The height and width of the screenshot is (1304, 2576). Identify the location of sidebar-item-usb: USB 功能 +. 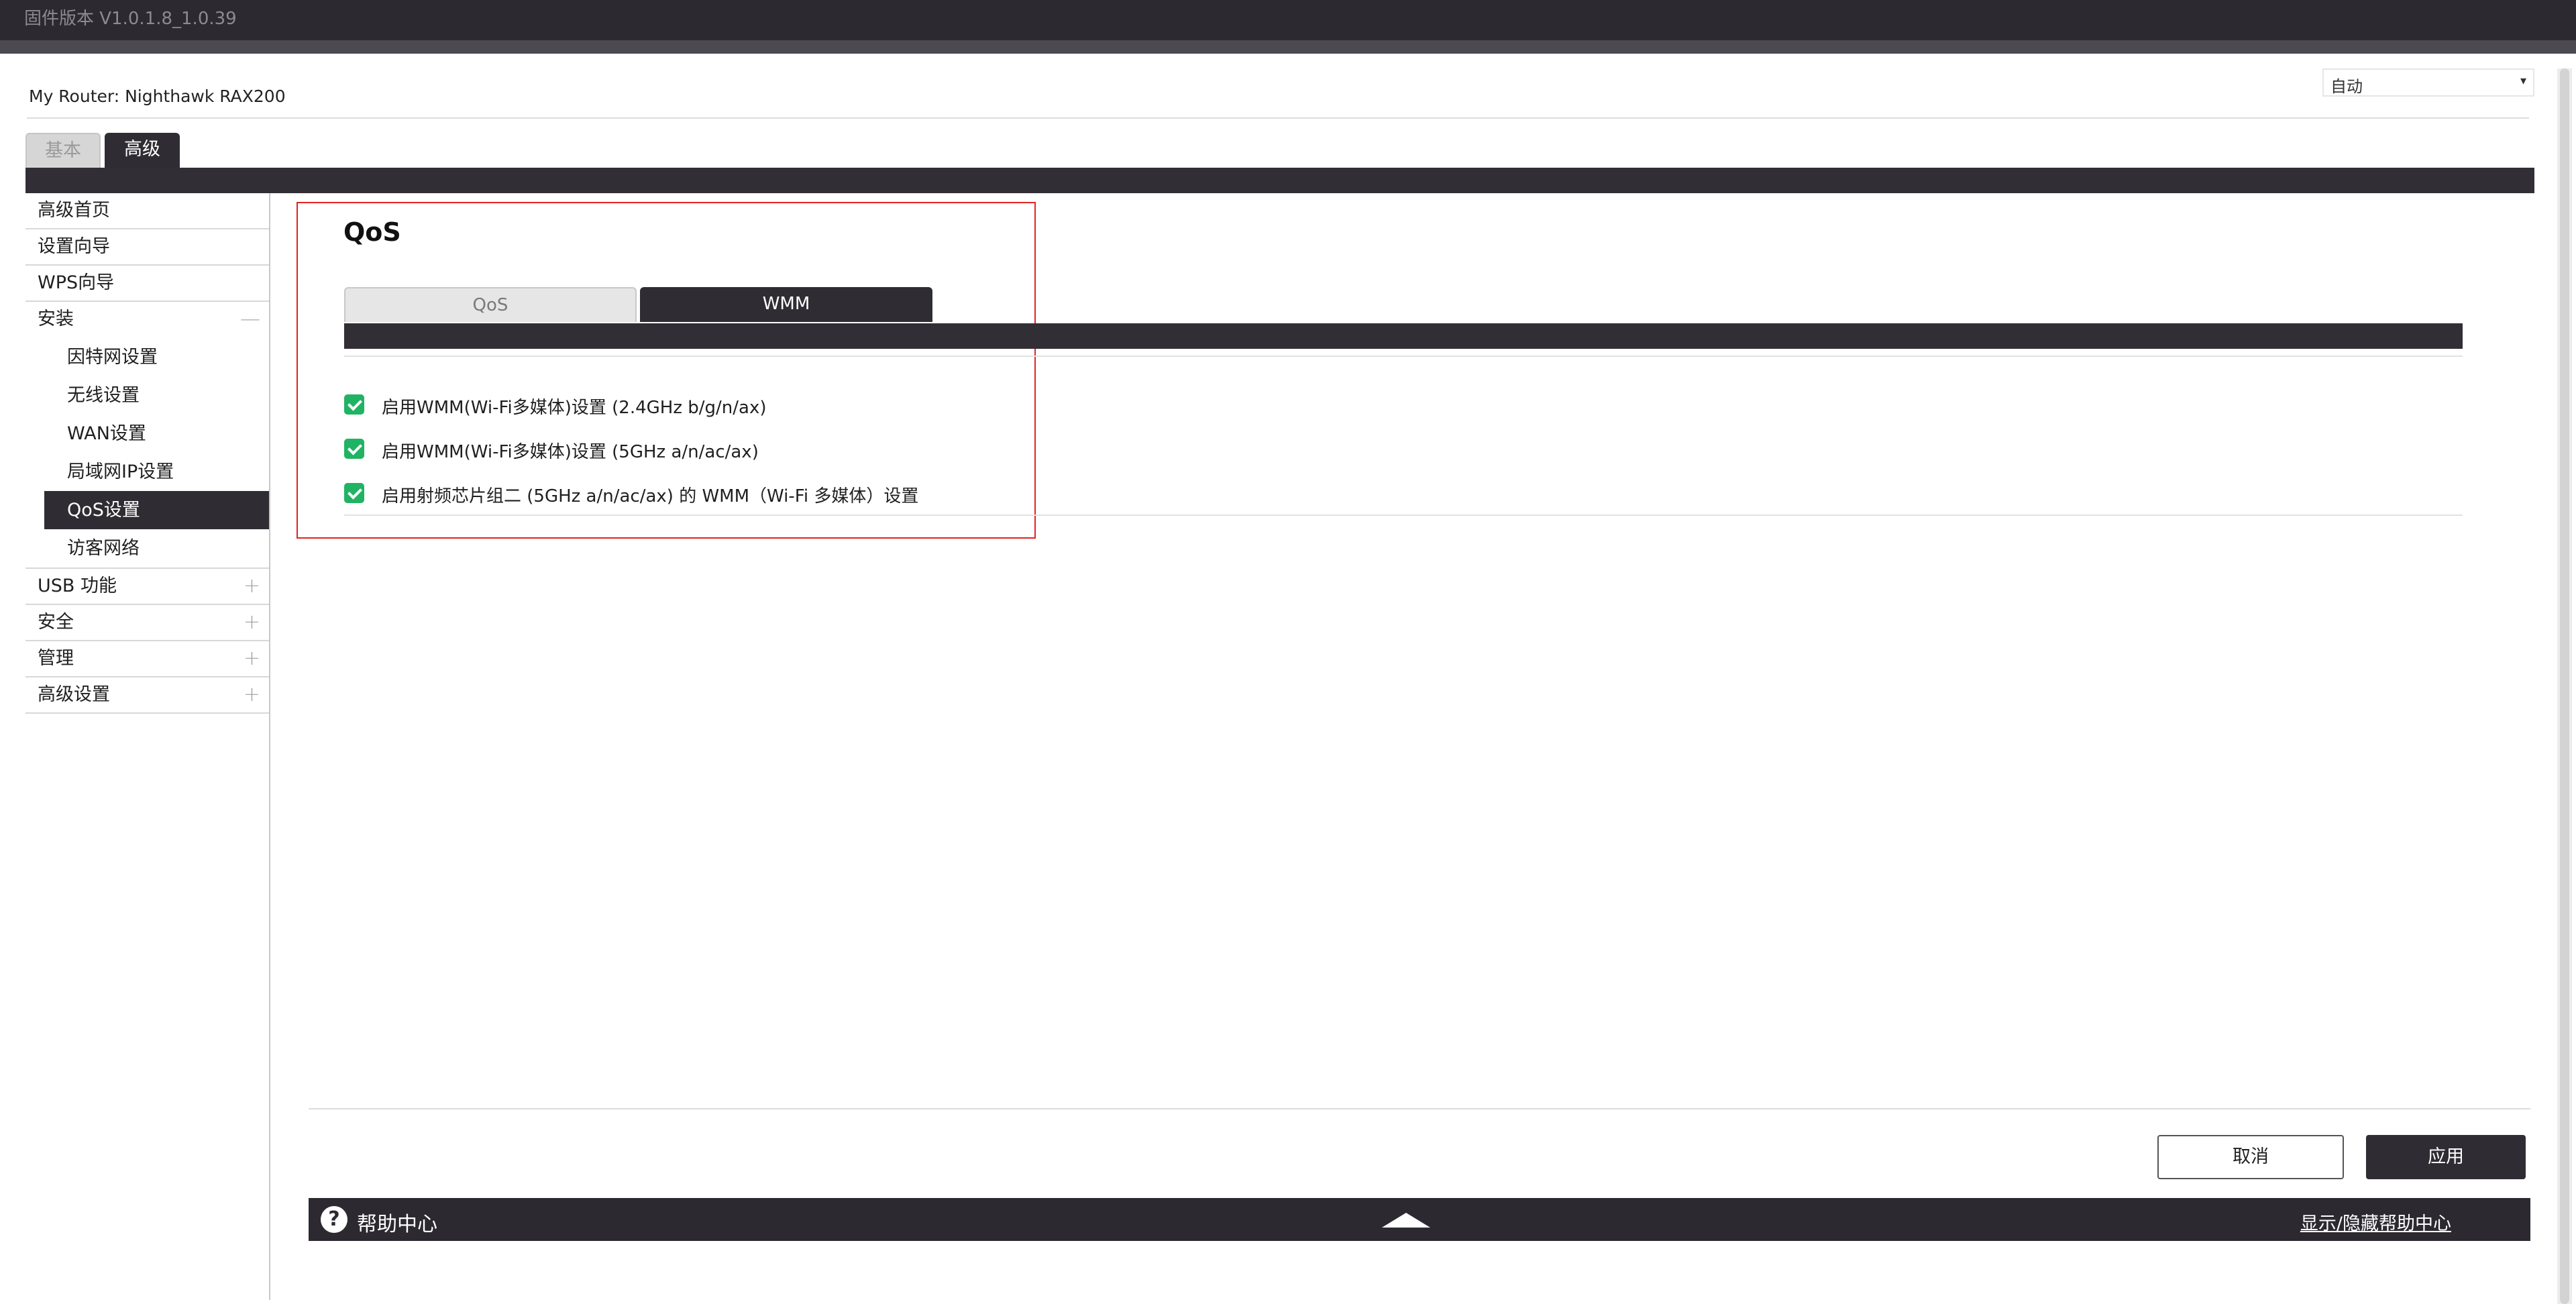
(147, 587).